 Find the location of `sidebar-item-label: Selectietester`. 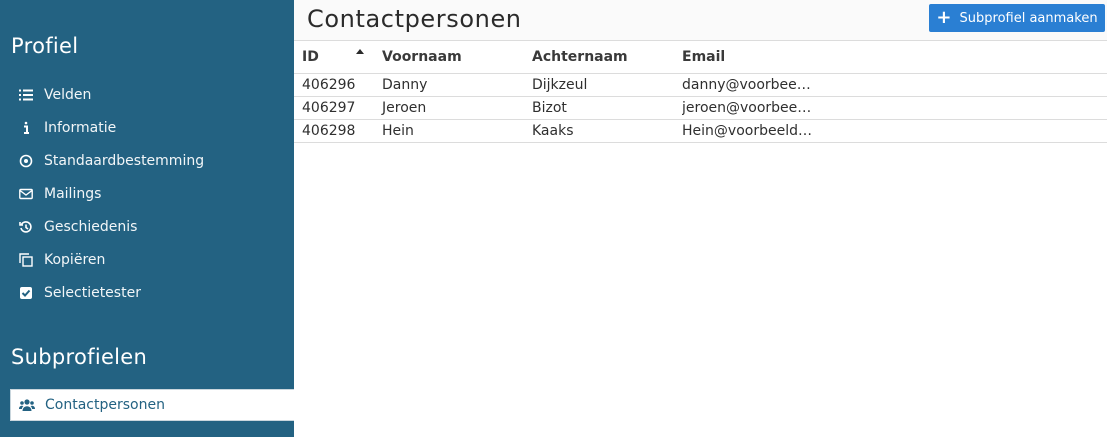

sidebar-item-label: Selectietester is located at coordinates (92, 292).